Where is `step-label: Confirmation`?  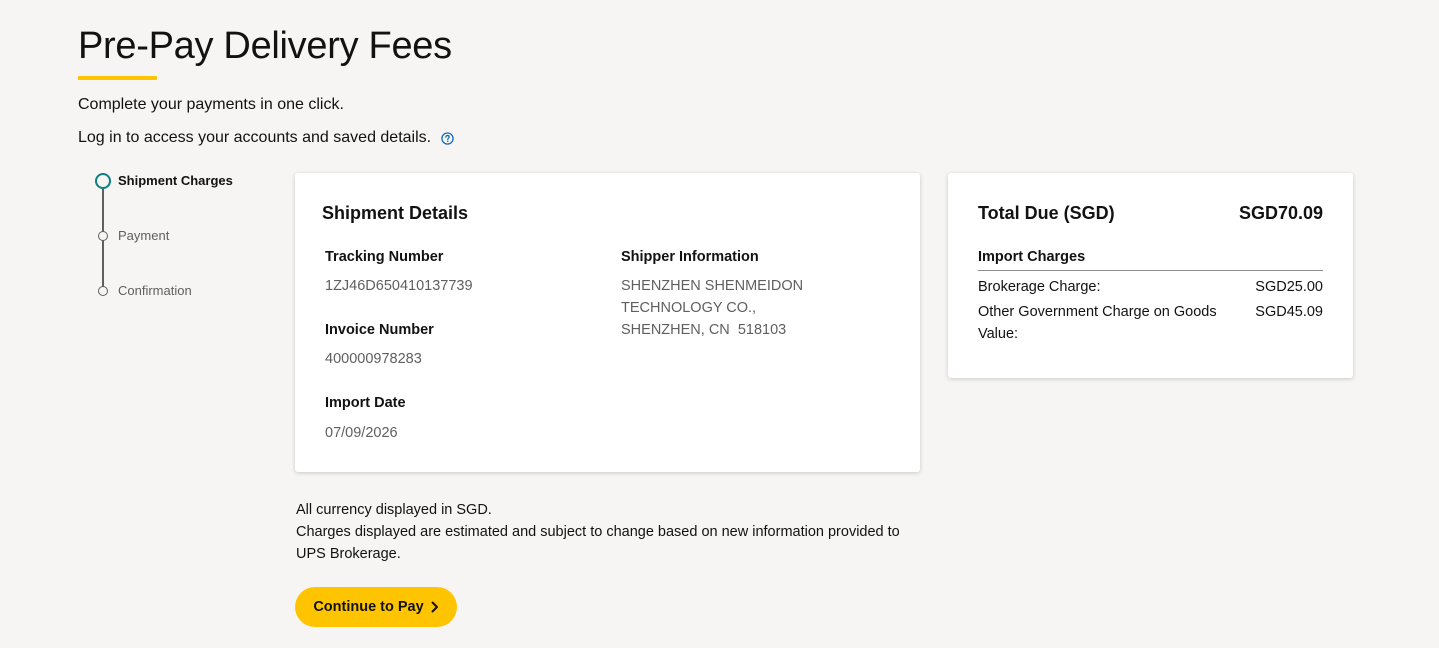
step-label: Confirmation is located at coordinates (155, 290).